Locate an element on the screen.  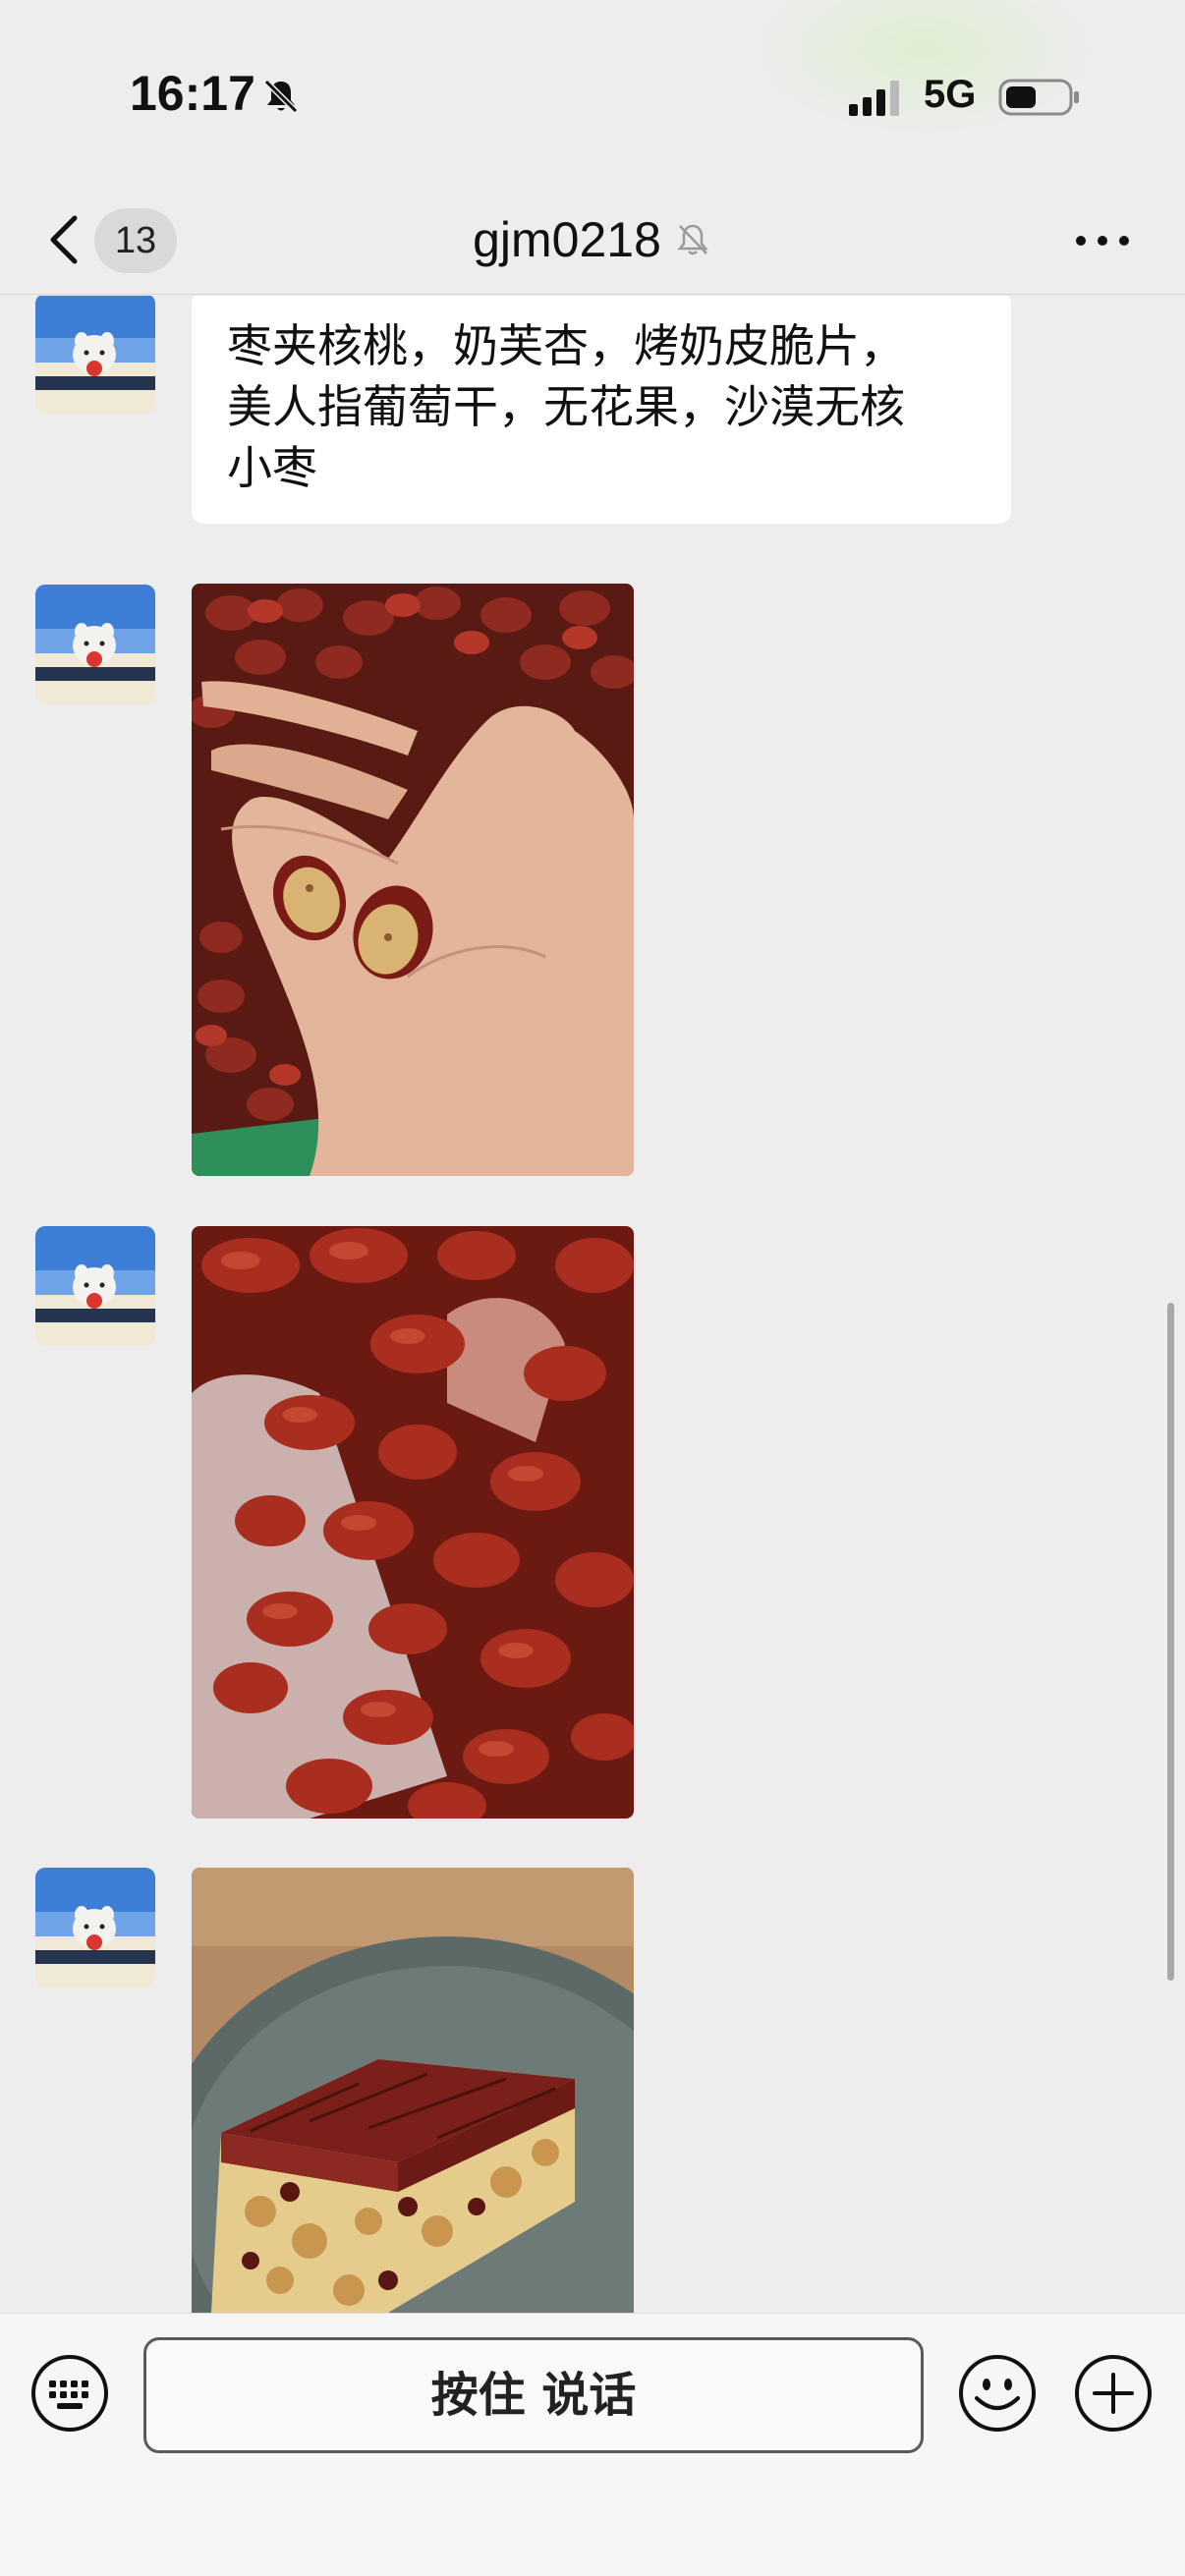
hand-holding-split-red-date-photo is located at coordinates (413, 880).